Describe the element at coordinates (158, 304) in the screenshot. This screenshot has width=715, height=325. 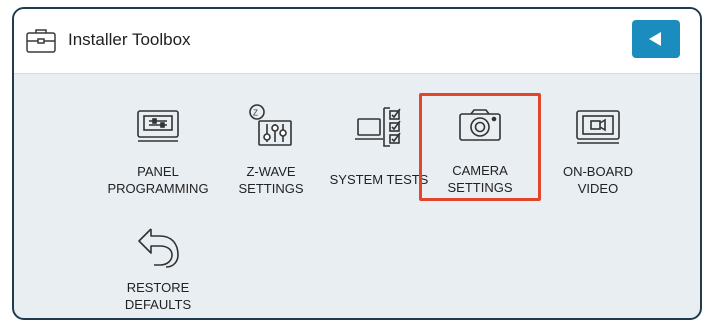
I see `tile-label-line2: DEFAULTS` at that location.